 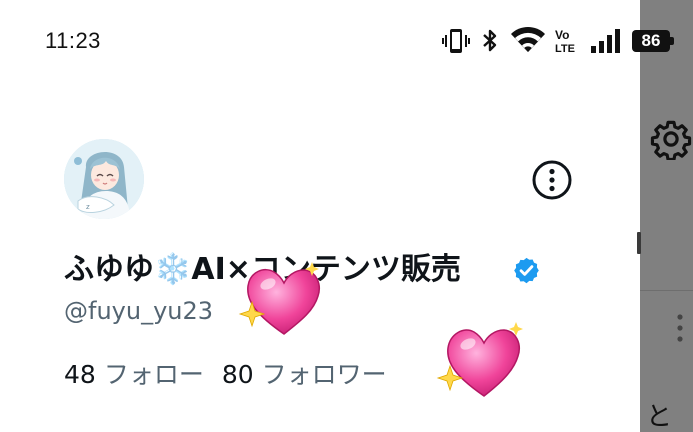 I want to click on following-link: 48 フォロー, so click(x=134, y=374).